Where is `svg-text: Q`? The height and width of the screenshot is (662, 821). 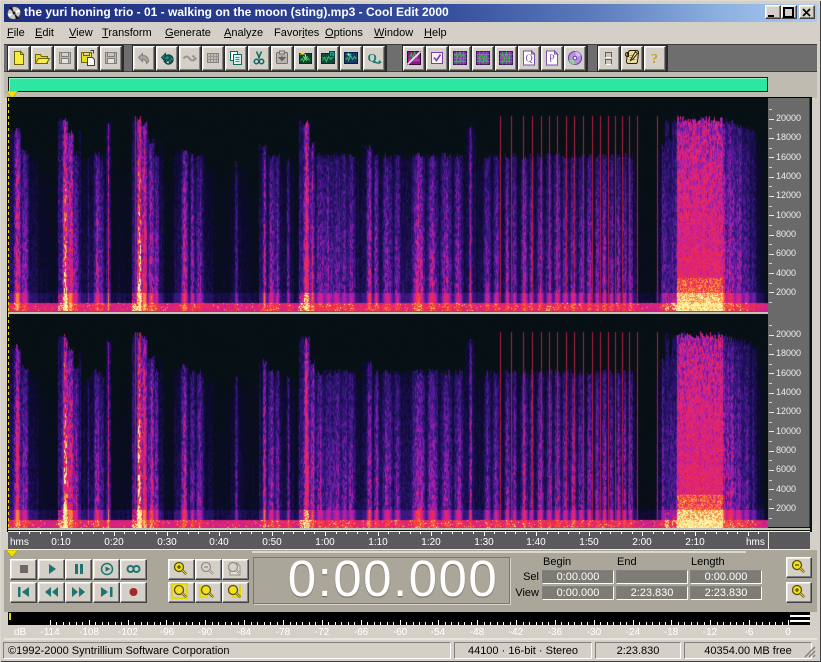 svg-text: Q is located at coordinates (530, 59).